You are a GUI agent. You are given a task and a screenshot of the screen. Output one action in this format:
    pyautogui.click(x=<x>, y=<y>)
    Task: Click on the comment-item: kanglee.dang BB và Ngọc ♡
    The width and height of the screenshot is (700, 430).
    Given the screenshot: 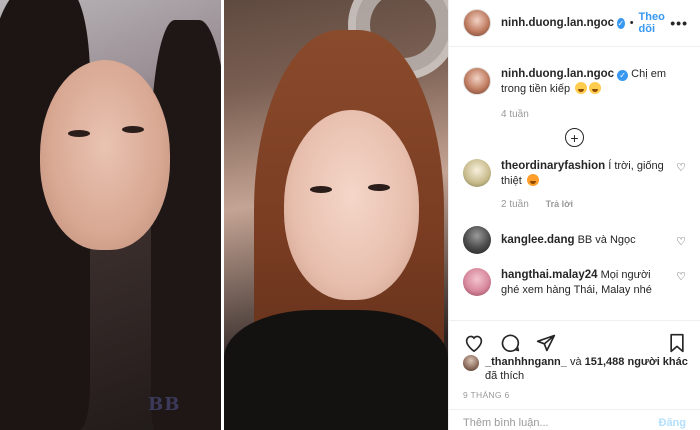 What is the action you would take?
    pyautogui.click(x=574, y=240)
    